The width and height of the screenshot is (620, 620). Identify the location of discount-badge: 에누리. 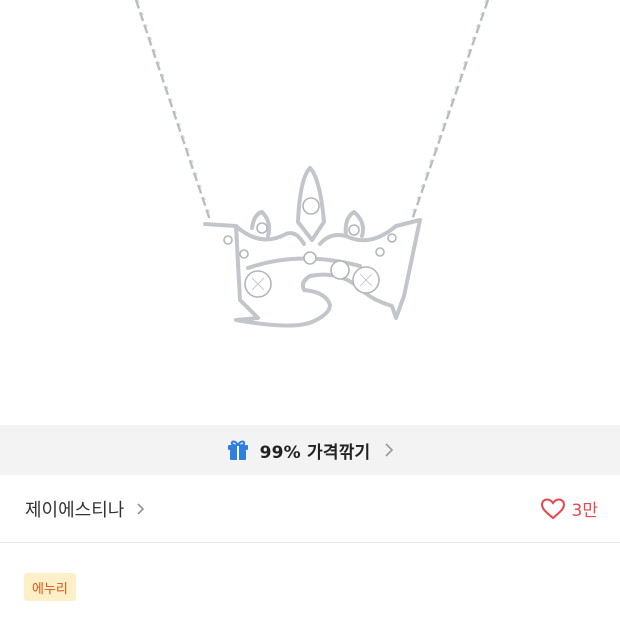
(50, 587).